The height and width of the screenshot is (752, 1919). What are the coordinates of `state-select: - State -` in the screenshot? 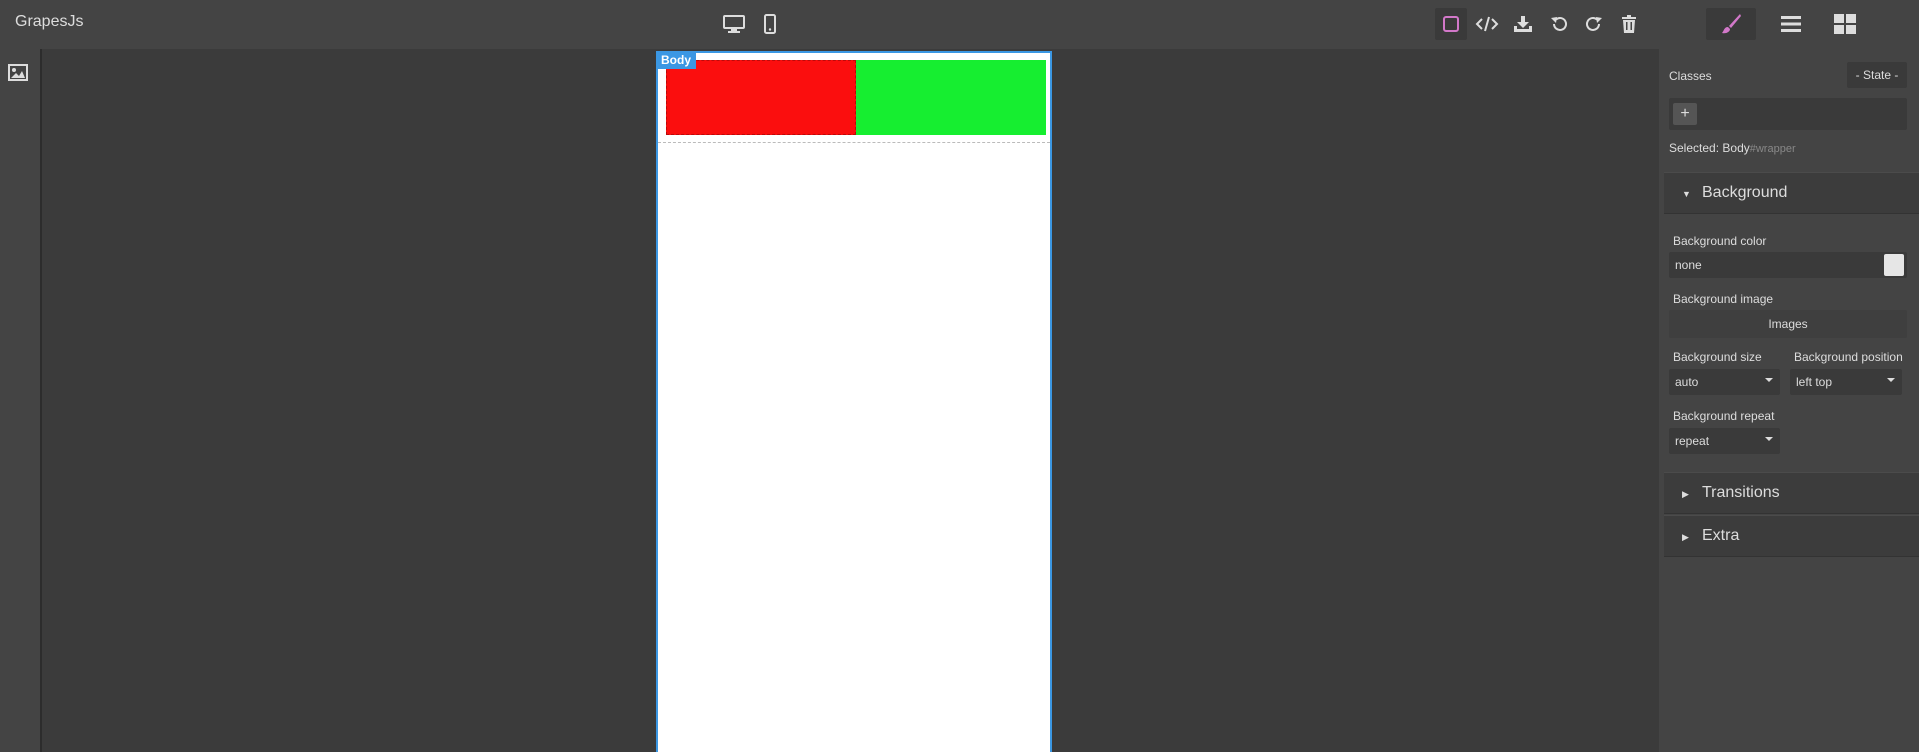 It's located at (1877, 75).